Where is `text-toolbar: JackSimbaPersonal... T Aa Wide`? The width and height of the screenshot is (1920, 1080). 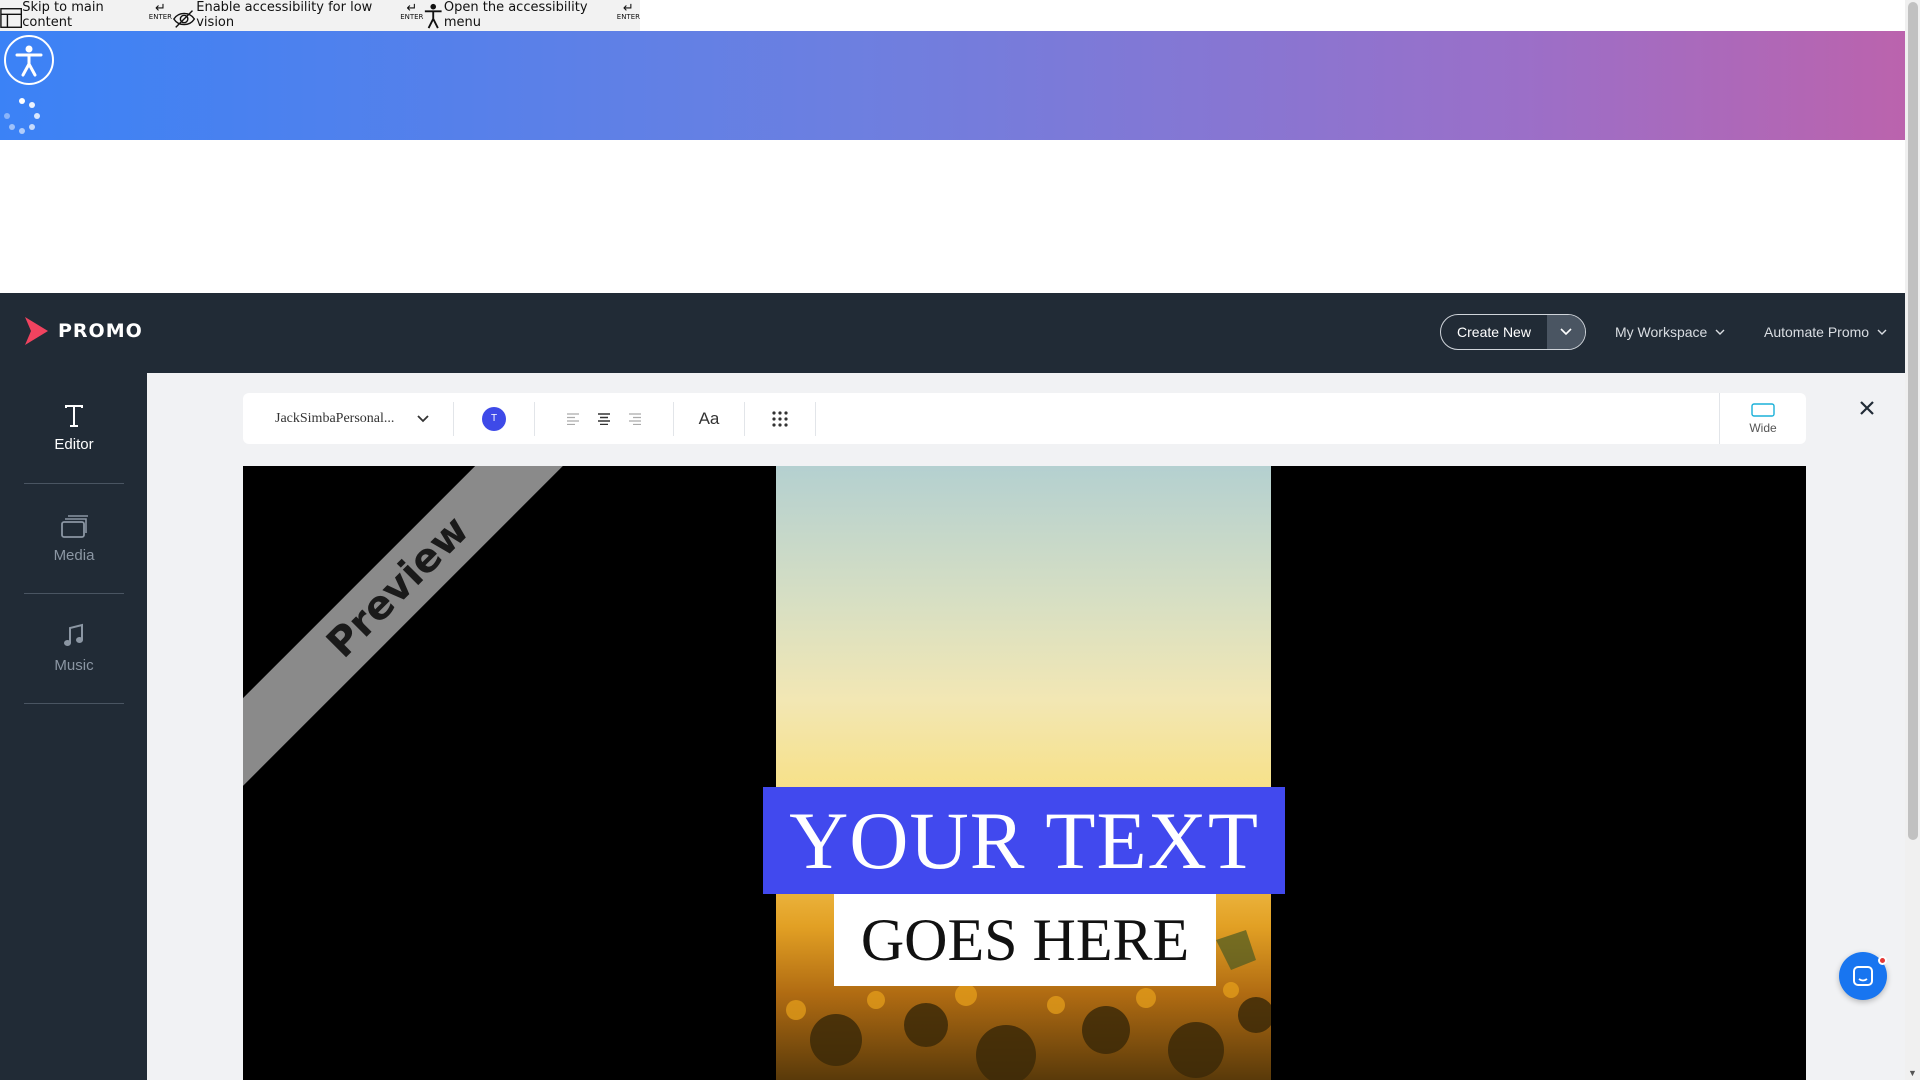
text-toolbar: JackSimbaPersonal... T Aa Wide is located at coordinates (1024, 418).